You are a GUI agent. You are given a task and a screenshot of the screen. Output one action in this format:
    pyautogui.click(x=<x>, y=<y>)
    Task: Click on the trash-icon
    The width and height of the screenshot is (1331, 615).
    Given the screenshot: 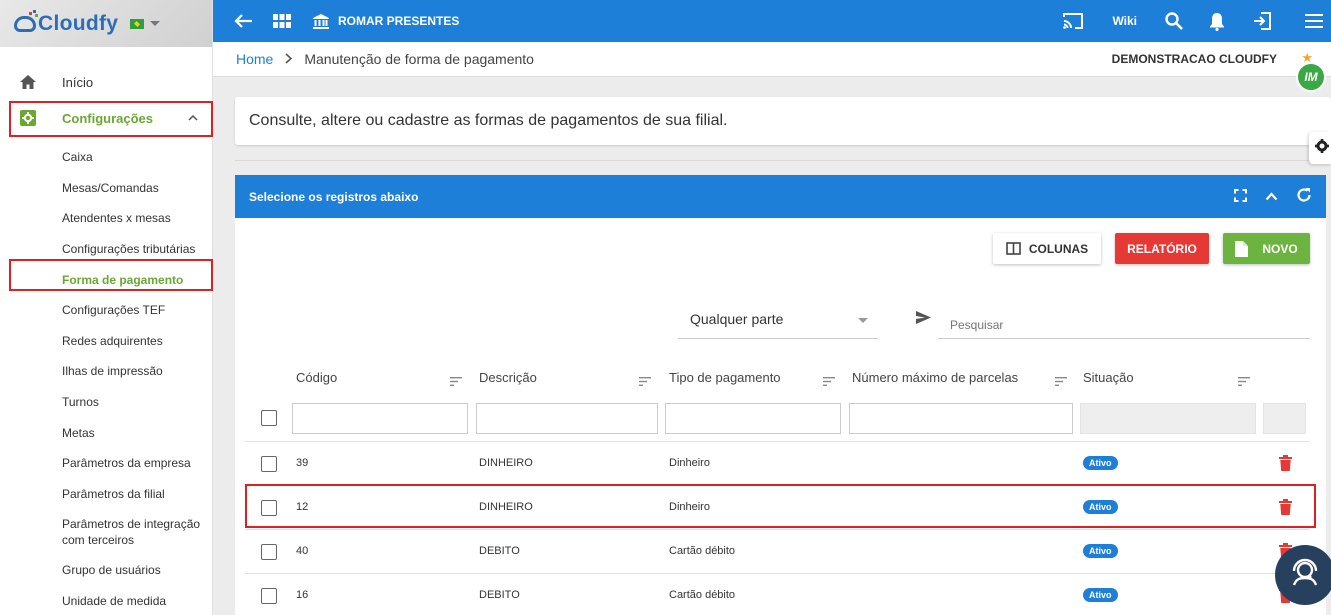 What is the action you would take?
    pyautogui.click(x=1285, y=465)
    